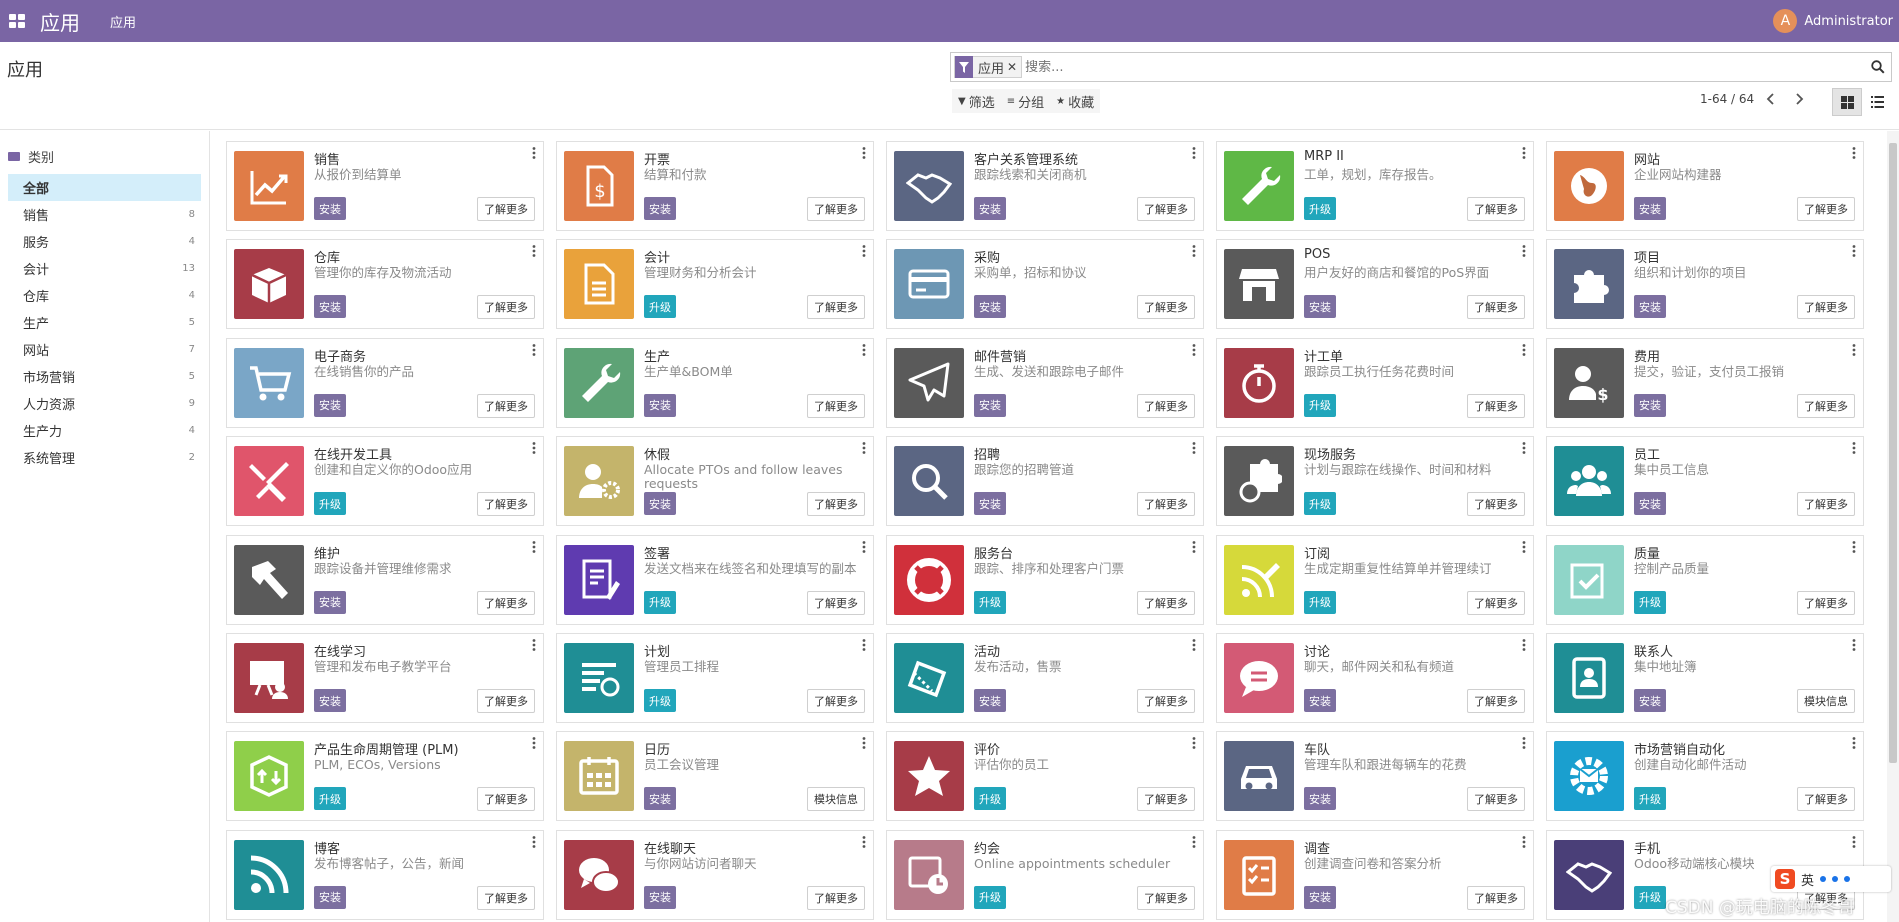  What do you see at coordinates (1421, 67) in the screenshot?
I see `search-bar: 应用 ✕` at bounding box center [1421, 67].